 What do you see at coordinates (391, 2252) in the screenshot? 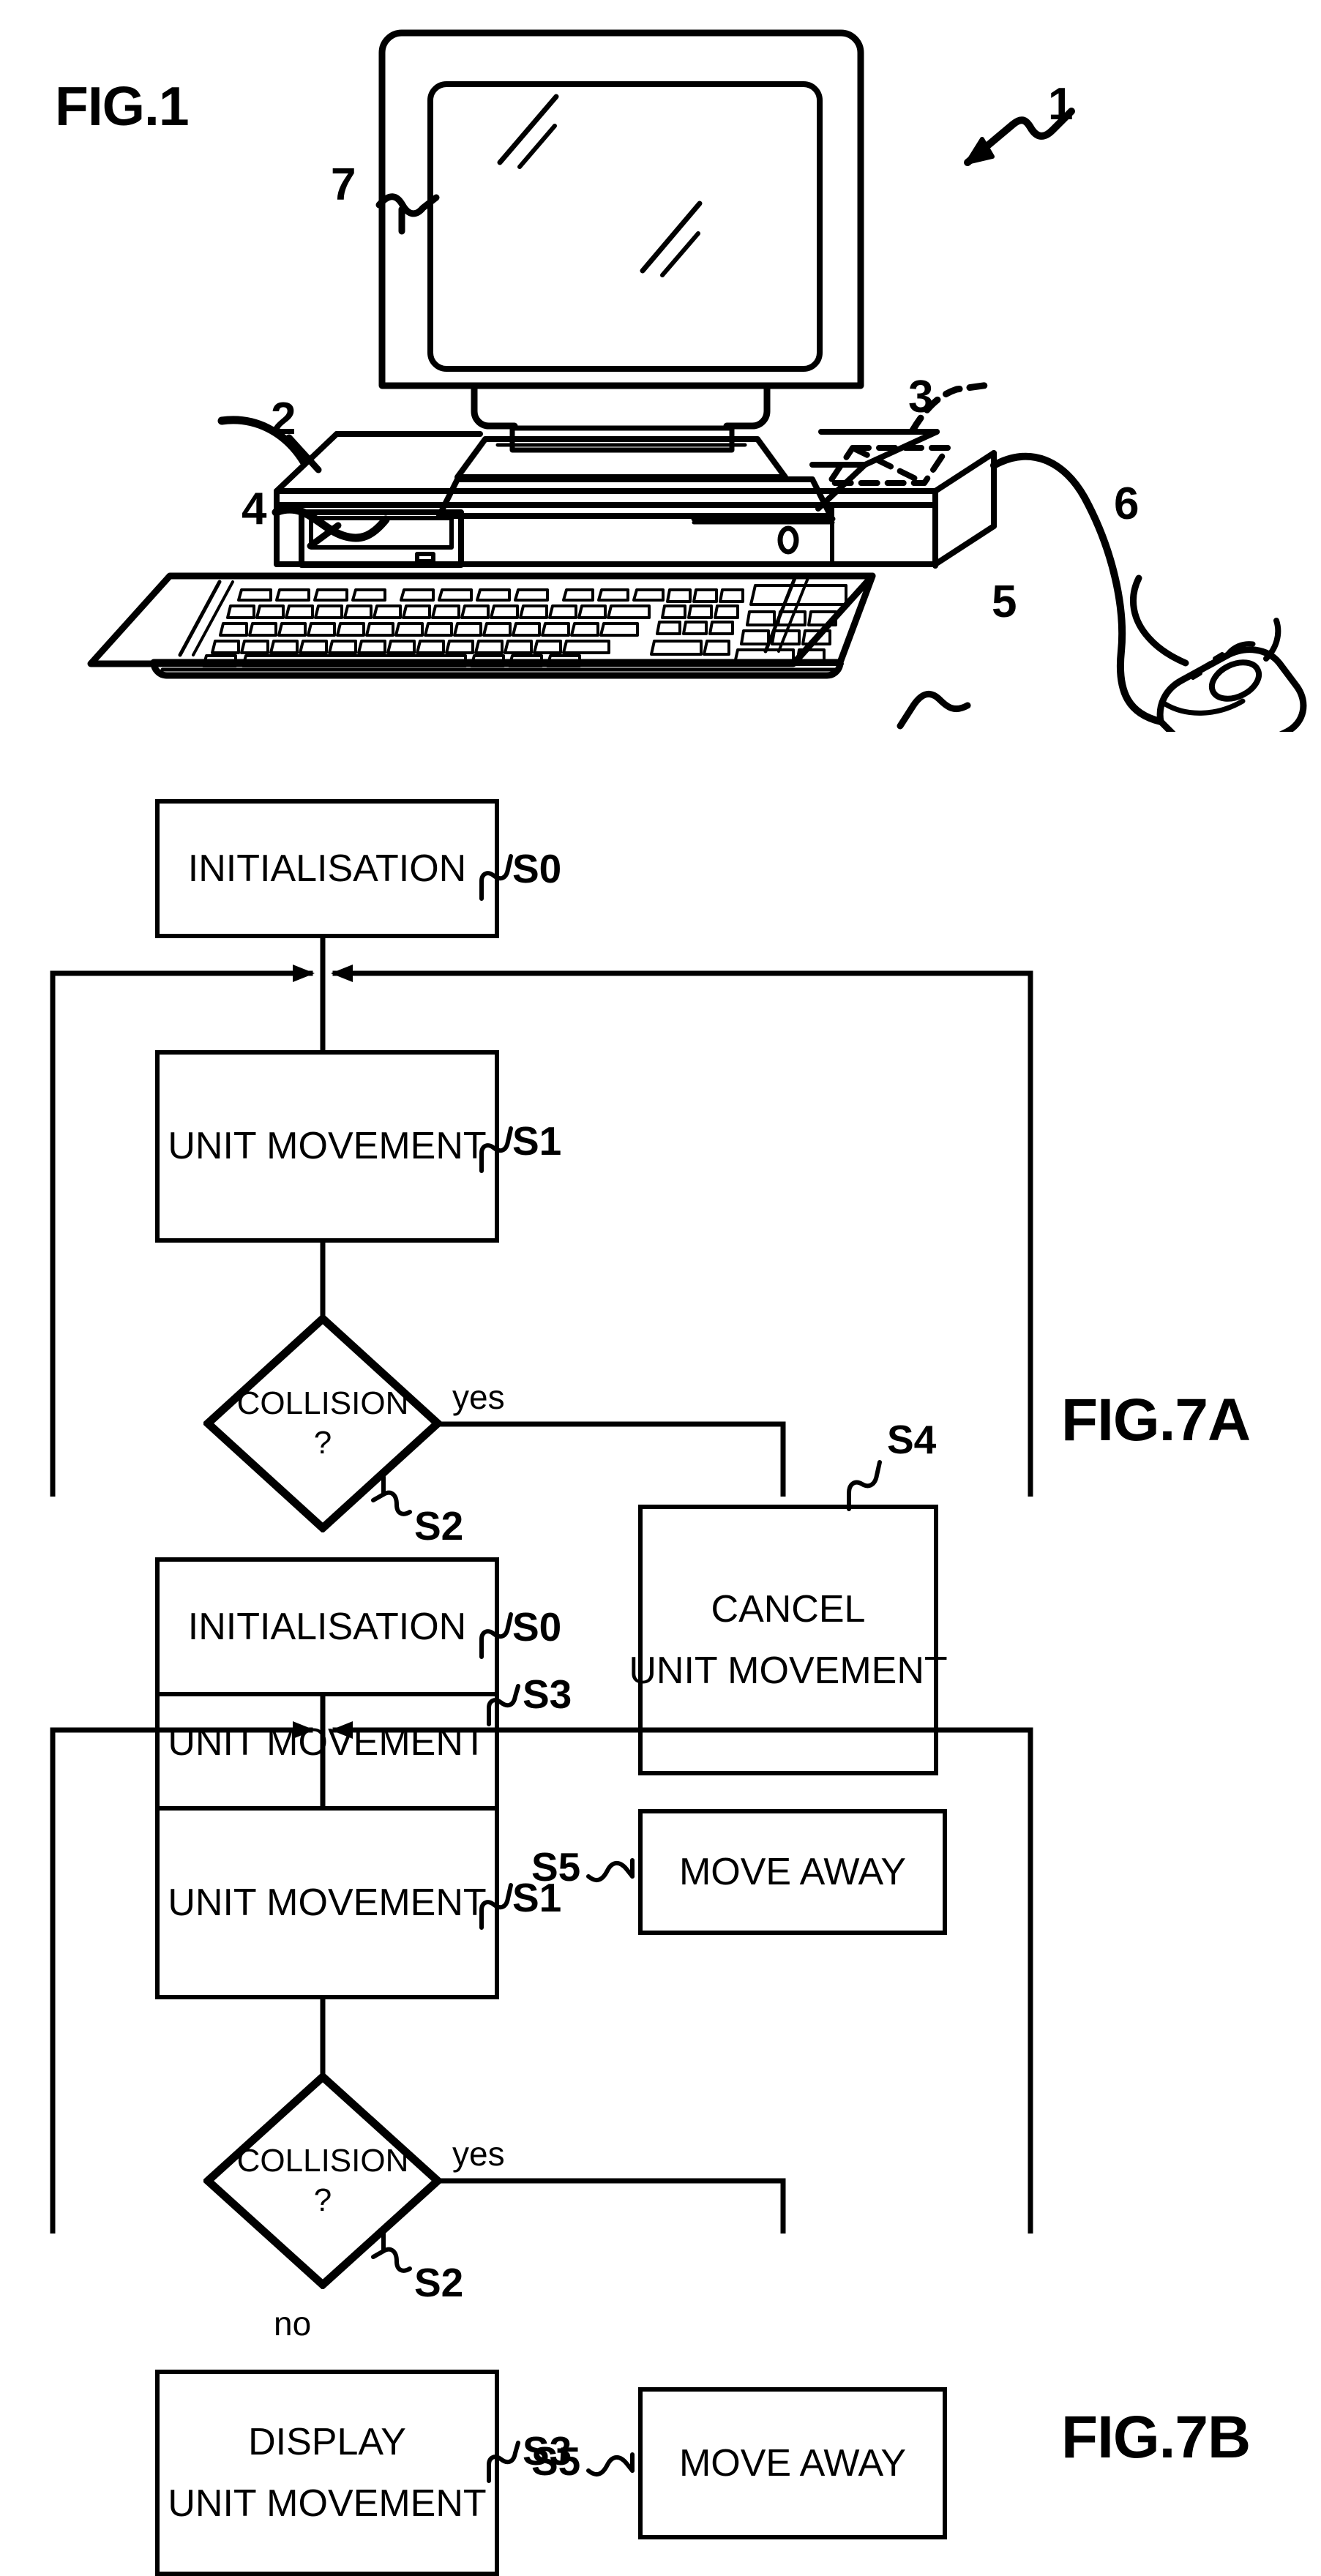
I see `fig7b-leader-s2` at bounding box center [391, 2252].